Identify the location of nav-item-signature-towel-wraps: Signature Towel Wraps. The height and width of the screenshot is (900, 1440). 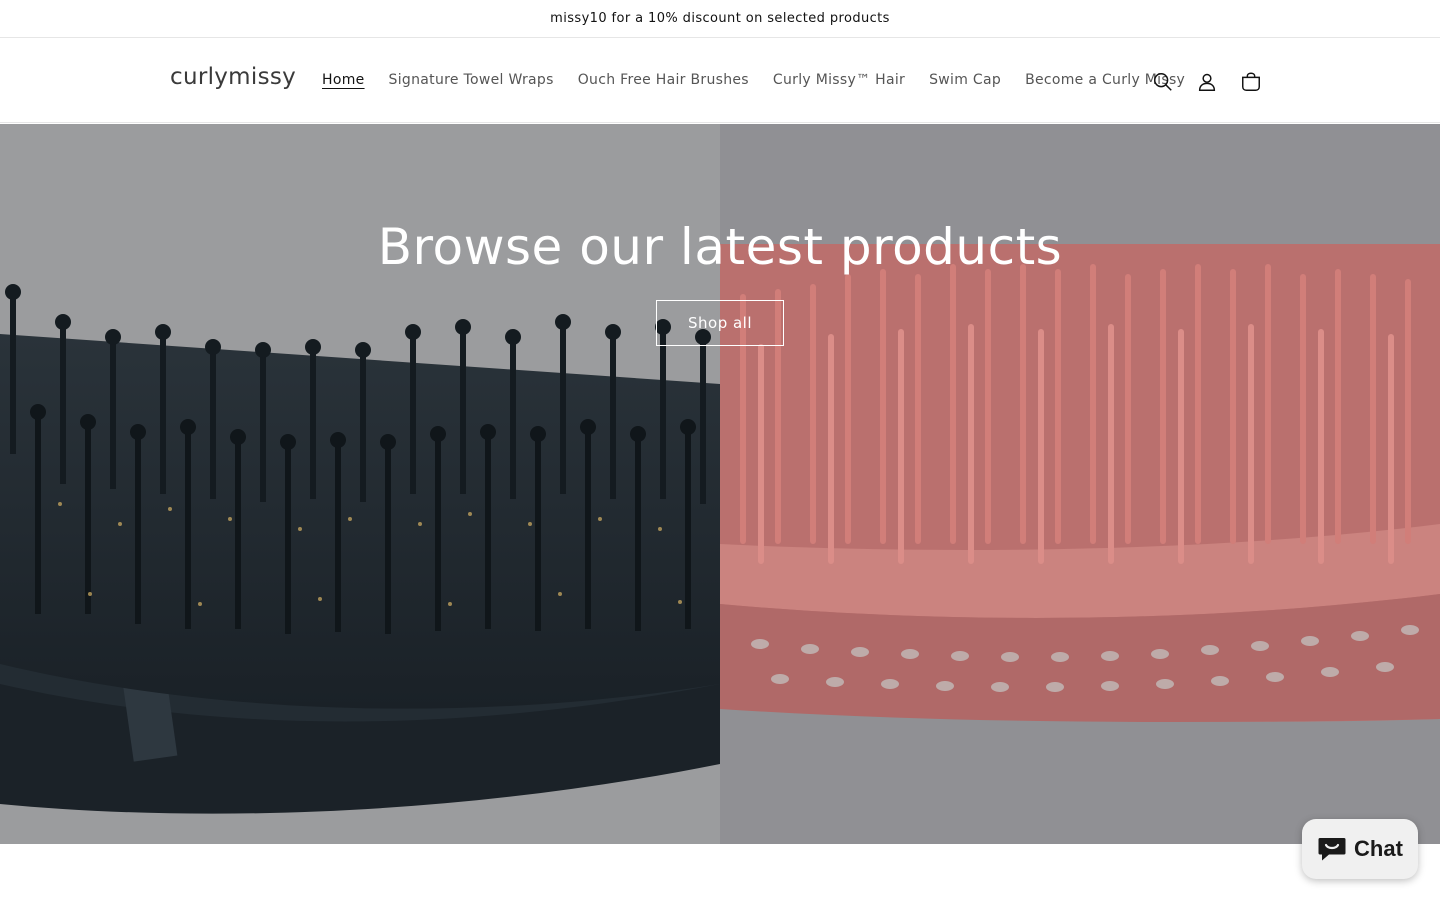
(471, 80).